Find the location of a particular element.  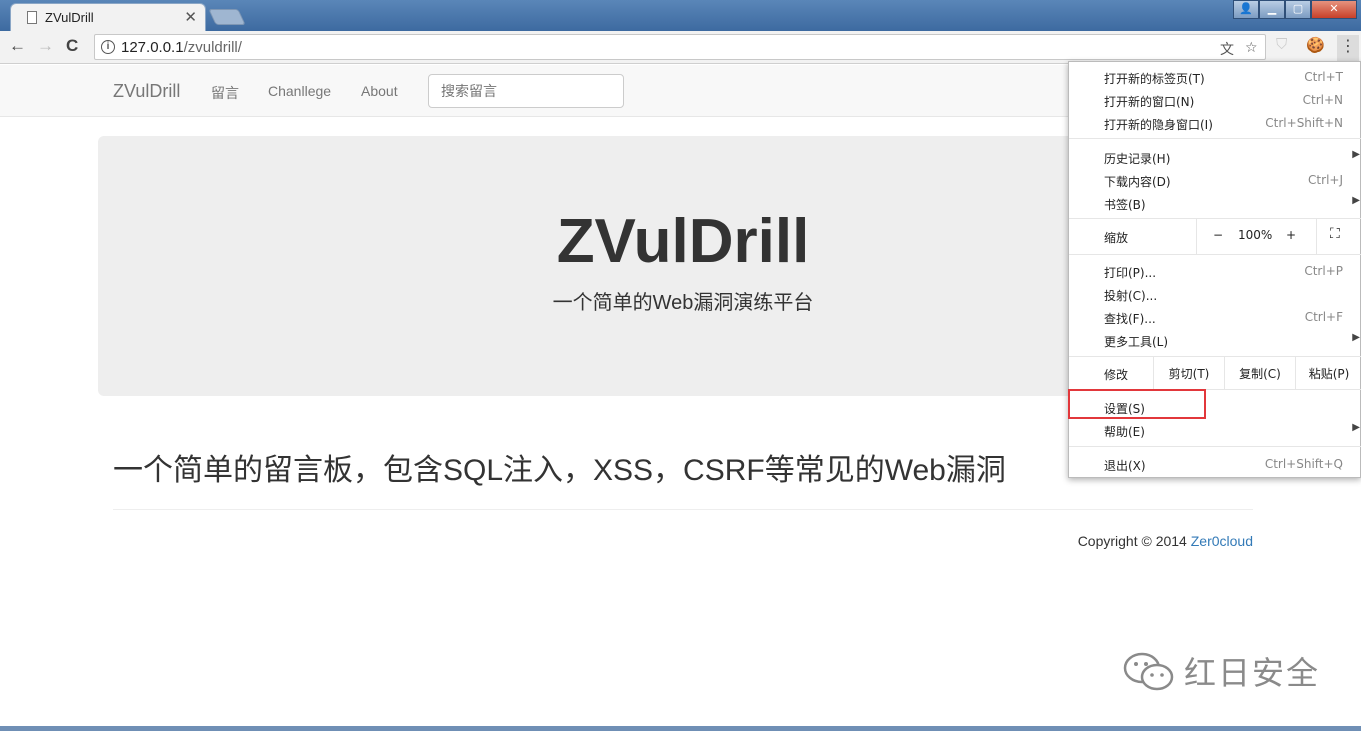

extension-shield-icon: ⛉ is located at coordinates (1281, 44).